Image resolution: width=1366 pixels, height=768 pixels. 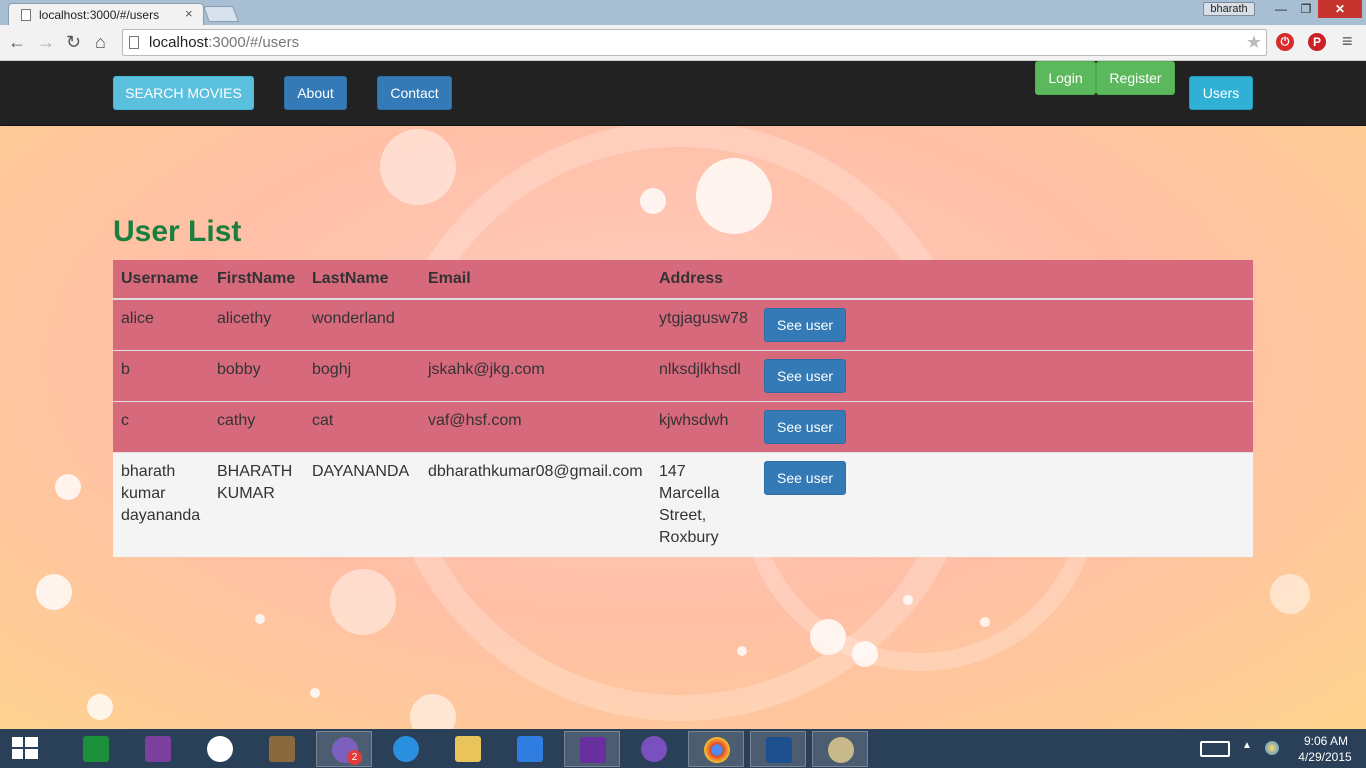 I want to click on search-movies-button: SEARCH MOVIES, so click(x=183, y=93).